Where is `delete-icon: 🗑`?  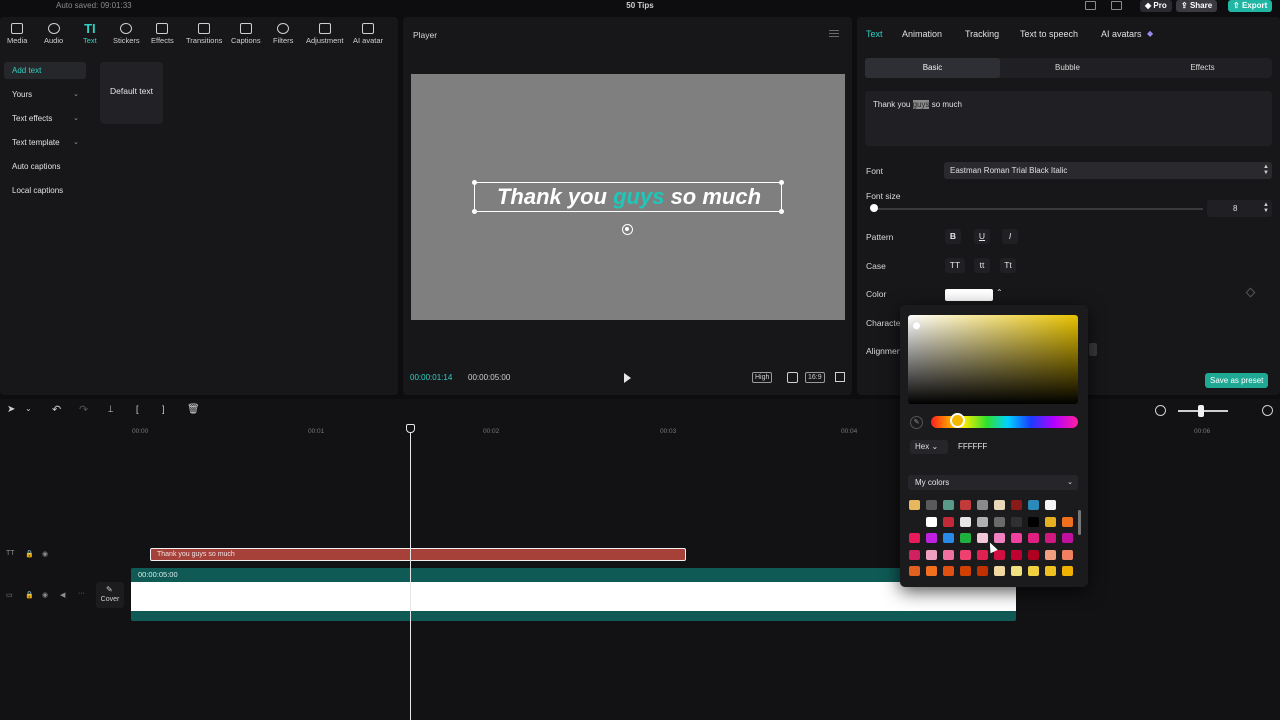 delete-icon: 🗑 is located at coordinates (193, 409).